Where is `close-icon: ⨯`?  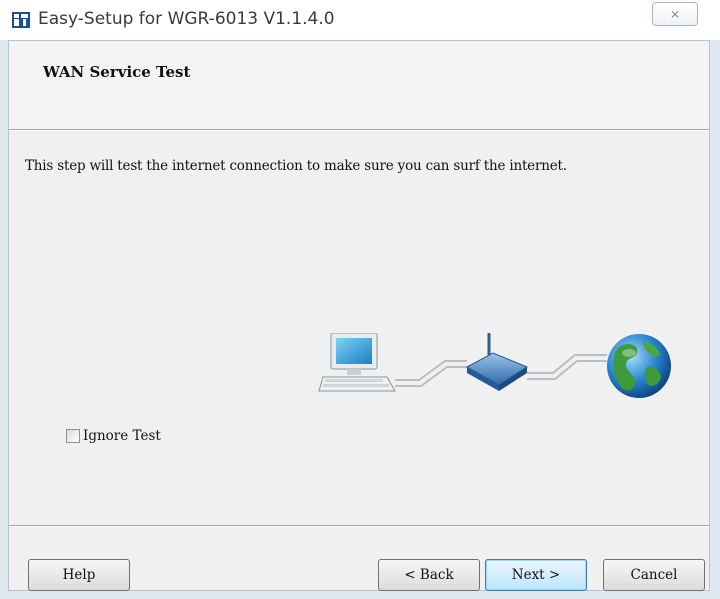 close-icon: ⨯ is located at coordinates (675, 14).